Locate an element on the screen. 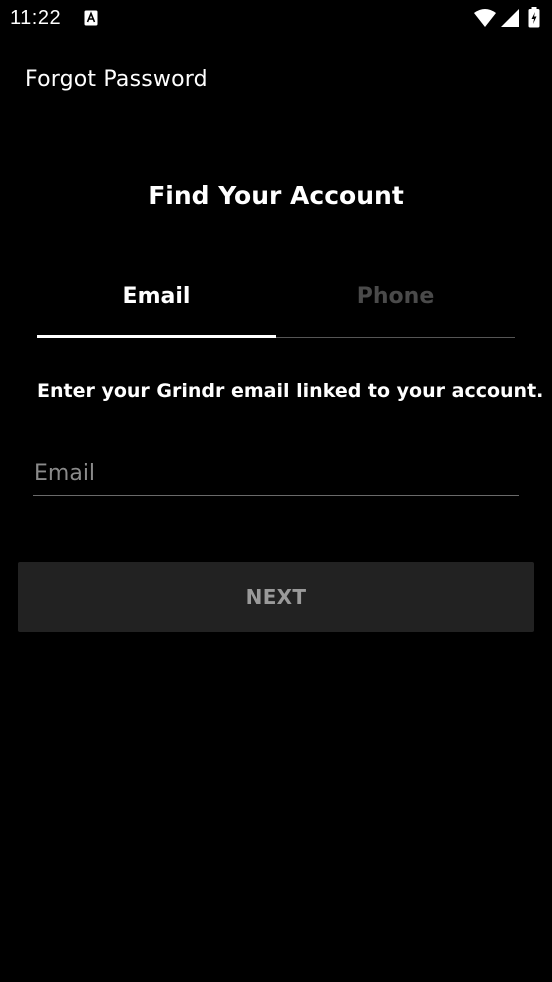 The image size is (552, 982). status-time: 11:22 is located at coordinates (36, 18).